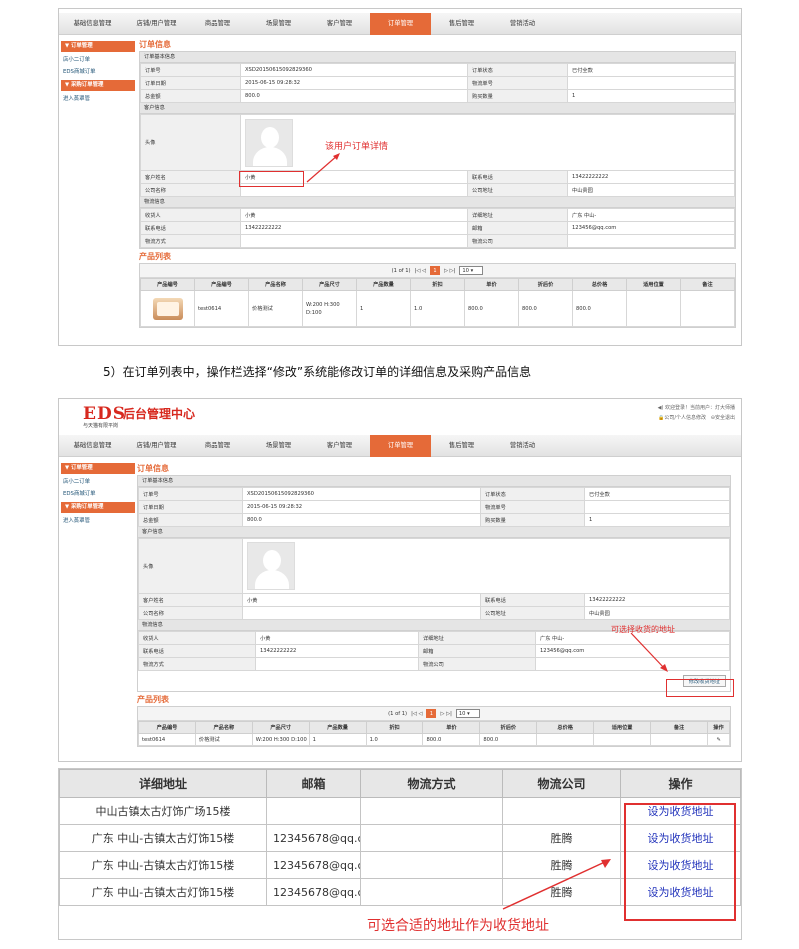 Image resolution: width=799 pixels, height=949 pixels. I want to click on order-info-title: 订单信息, so click(153, 468).